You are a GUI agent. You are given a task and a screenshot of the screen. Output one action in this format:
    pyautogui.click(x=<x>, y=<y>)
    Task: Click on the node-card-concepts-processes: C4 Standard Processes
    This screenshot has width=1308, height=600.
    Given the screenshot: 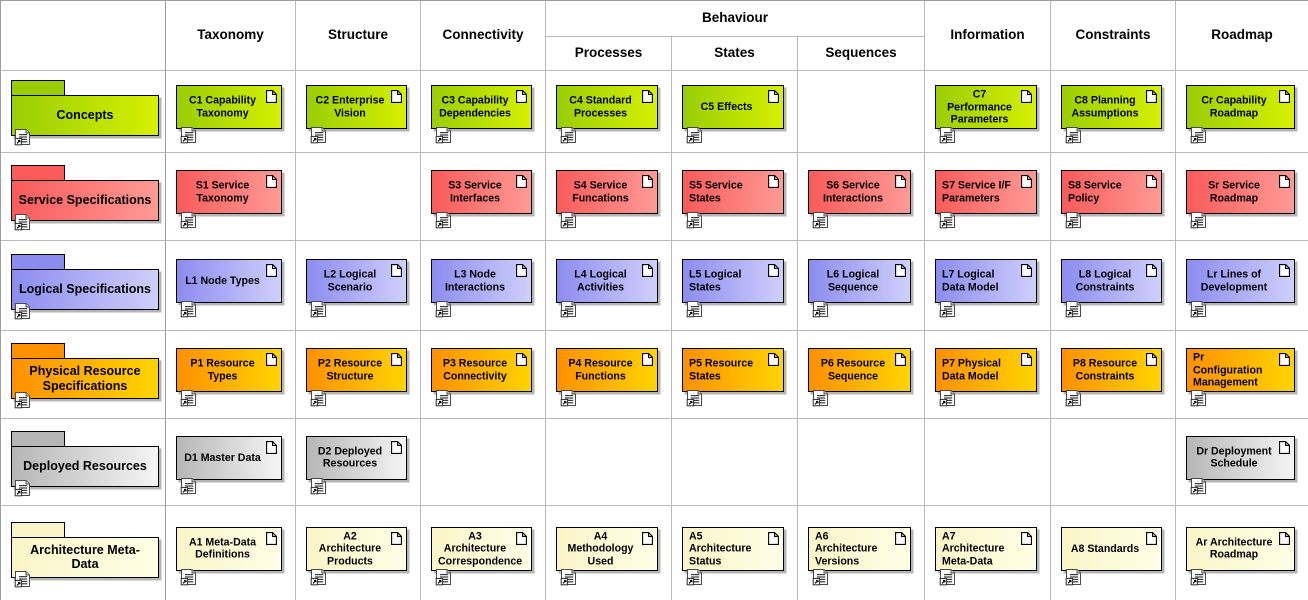 What is the action you would take?
    pyautogui.click(x=607, y=114)
    